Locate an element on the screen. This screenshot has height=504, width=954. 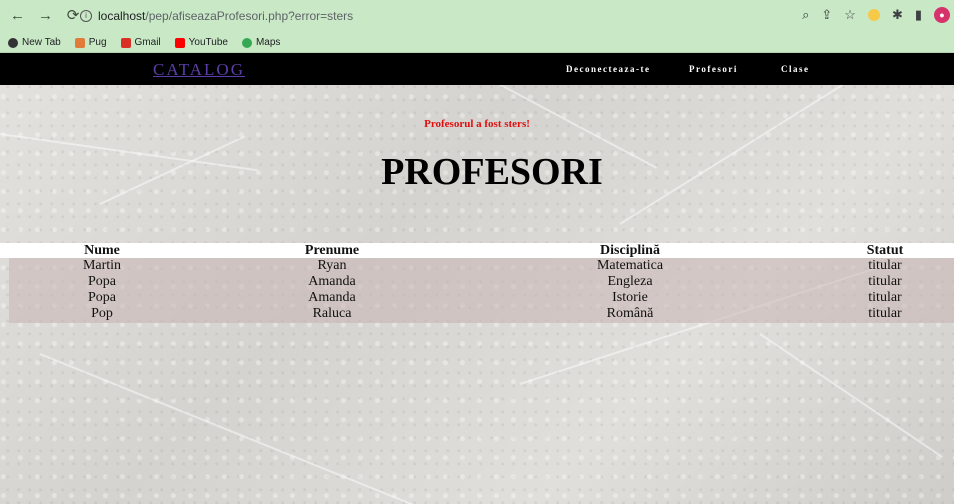
back-icon: ← is located at coordinates (17, 16).